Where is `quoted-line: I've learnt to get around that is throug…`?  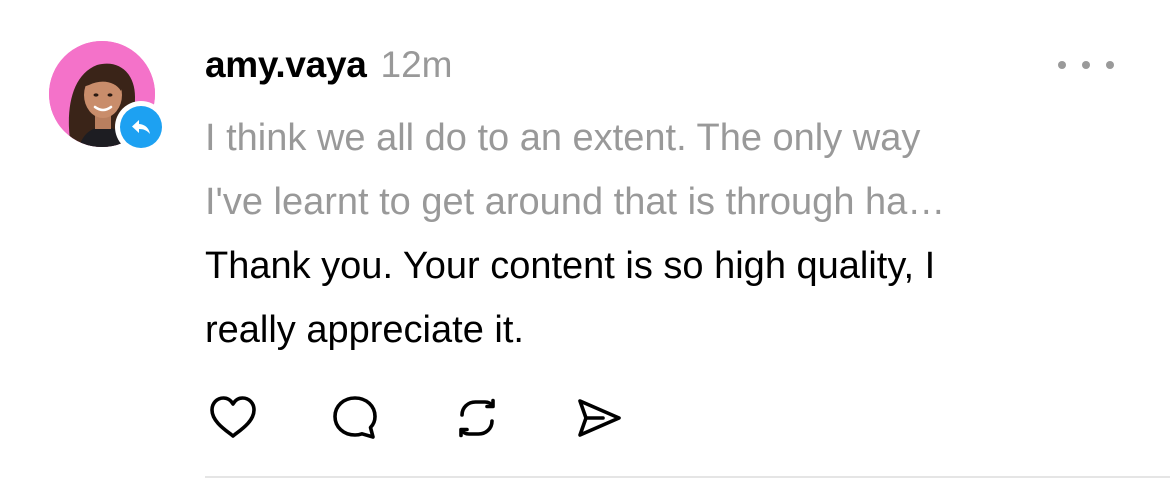
quoted-line: I've learnt to get around that is throug… is located at coordinates (575, 202).